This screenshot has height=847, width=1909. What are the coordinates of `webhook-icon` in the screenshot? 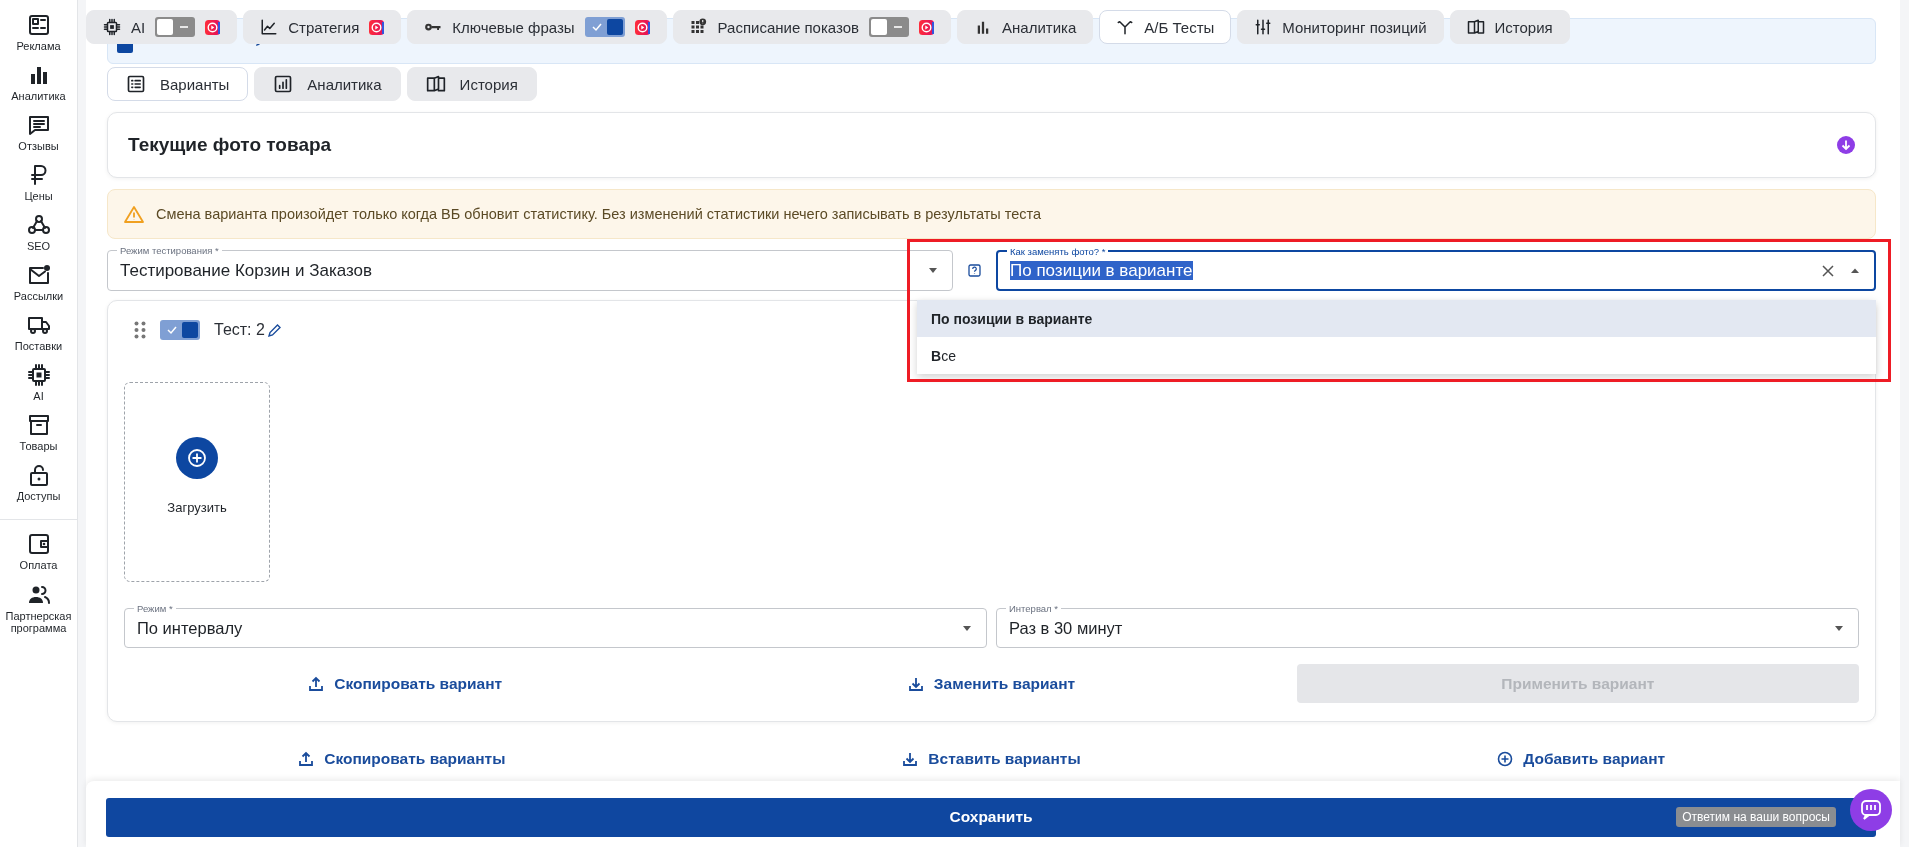 It's located at (38, 225).